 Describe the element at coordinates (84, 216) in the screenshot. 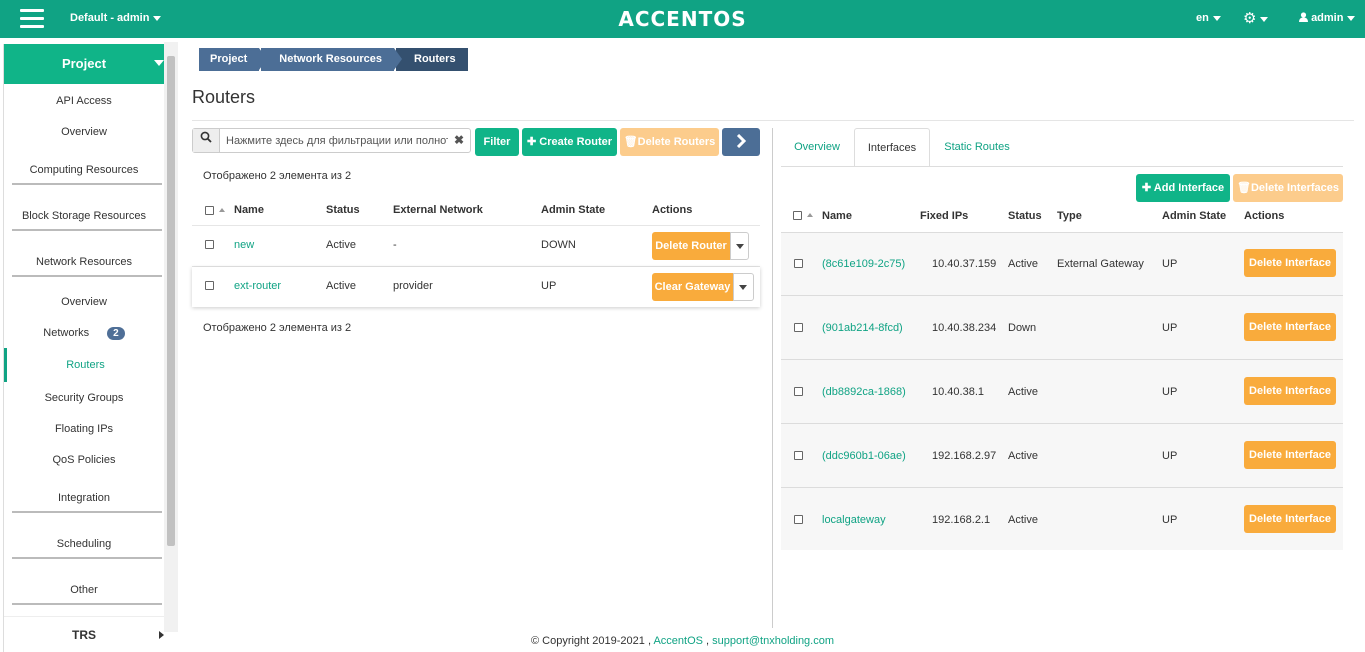

I see `sidebar-item-block-storage: Block Storage Resources` at that location.